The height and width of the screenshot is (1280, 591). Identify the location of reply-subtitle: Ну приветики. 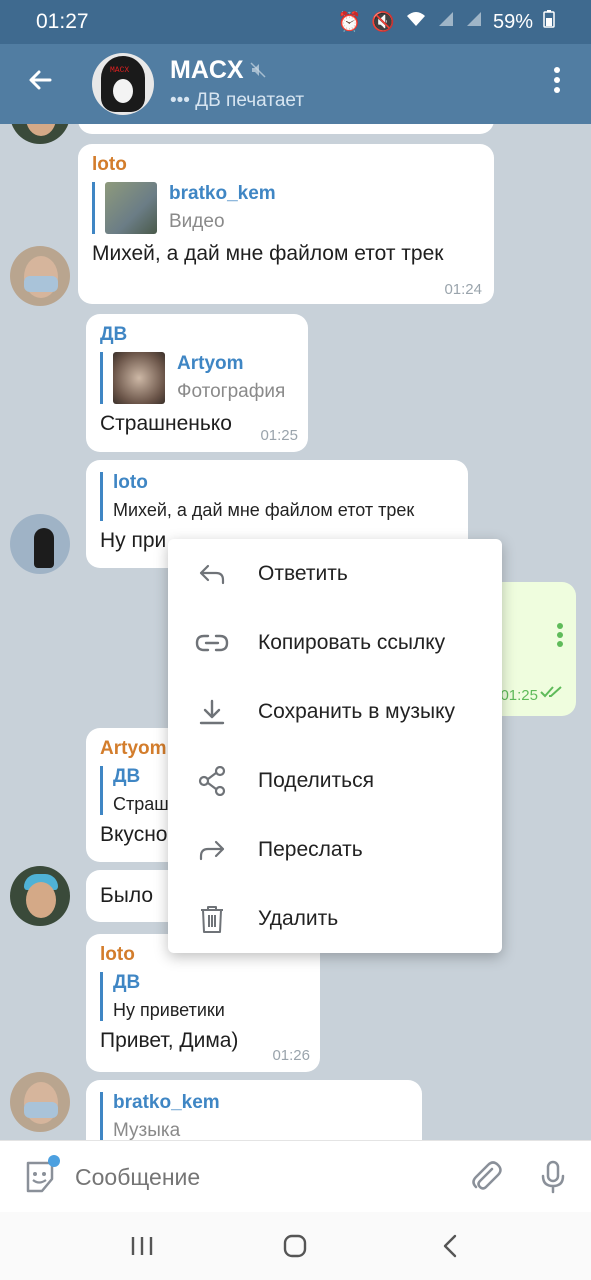
(169, 1010).